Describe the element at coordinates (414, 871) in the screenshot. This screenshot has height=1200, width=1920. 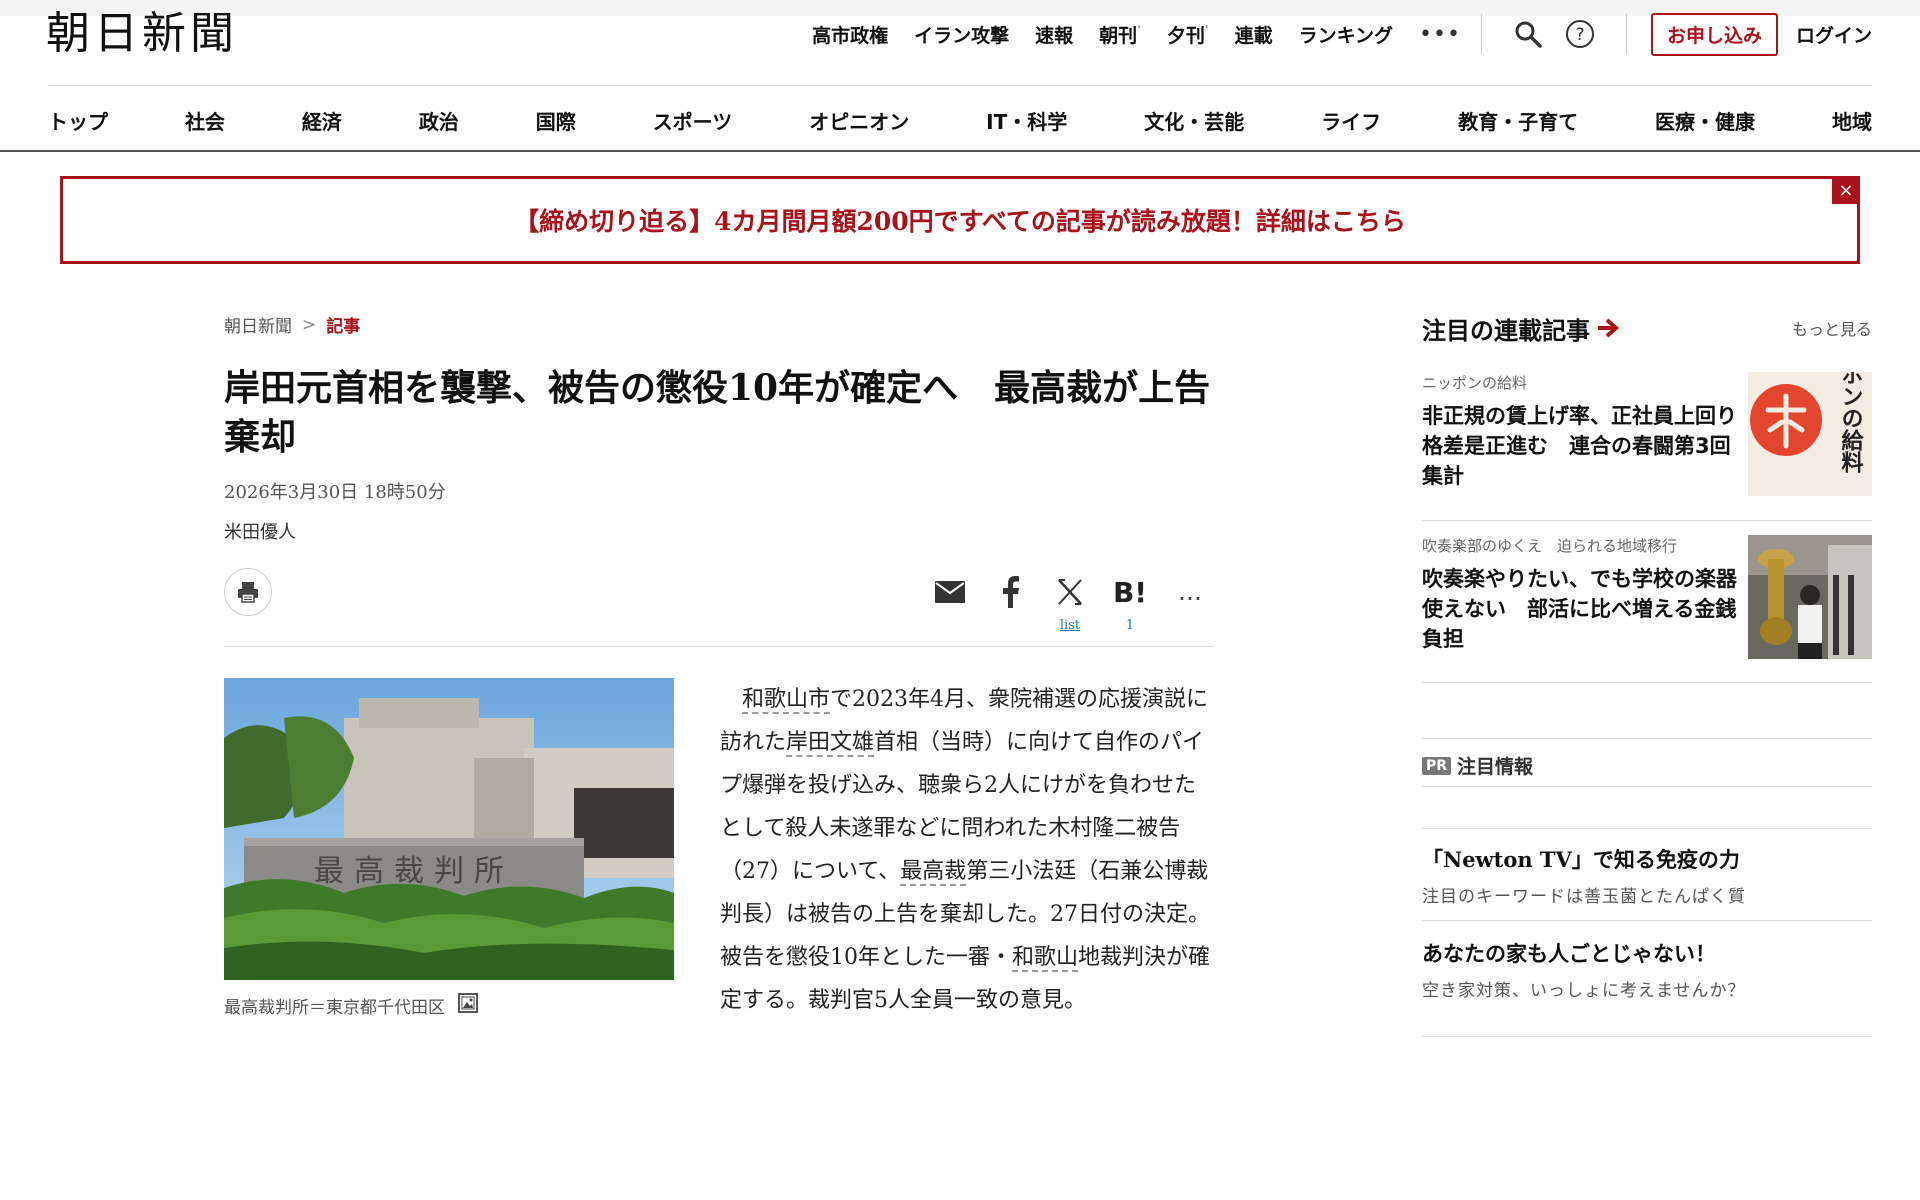
I see `photo-sign-text: 最高裁判所` at that location.